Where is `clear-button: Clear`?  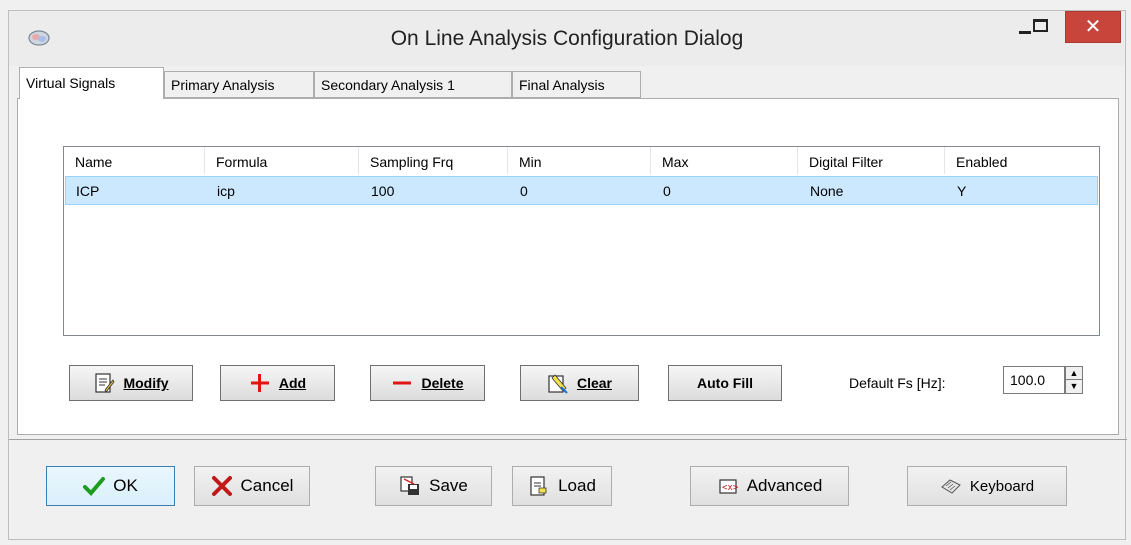 clear-button: Clear is located at coordinates (579, 383).